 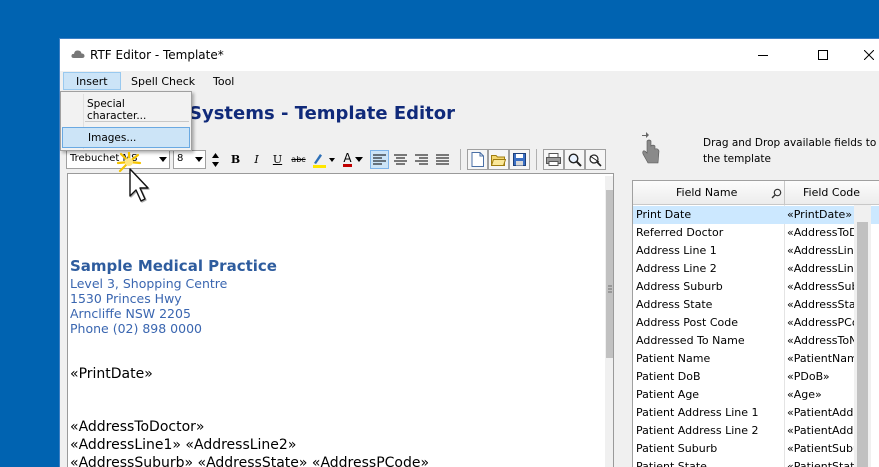 What do you see at coordinates (831, 192) in the screenshot?
I see `column-header-field-code: Field Code` at bounding box center [831, 192].